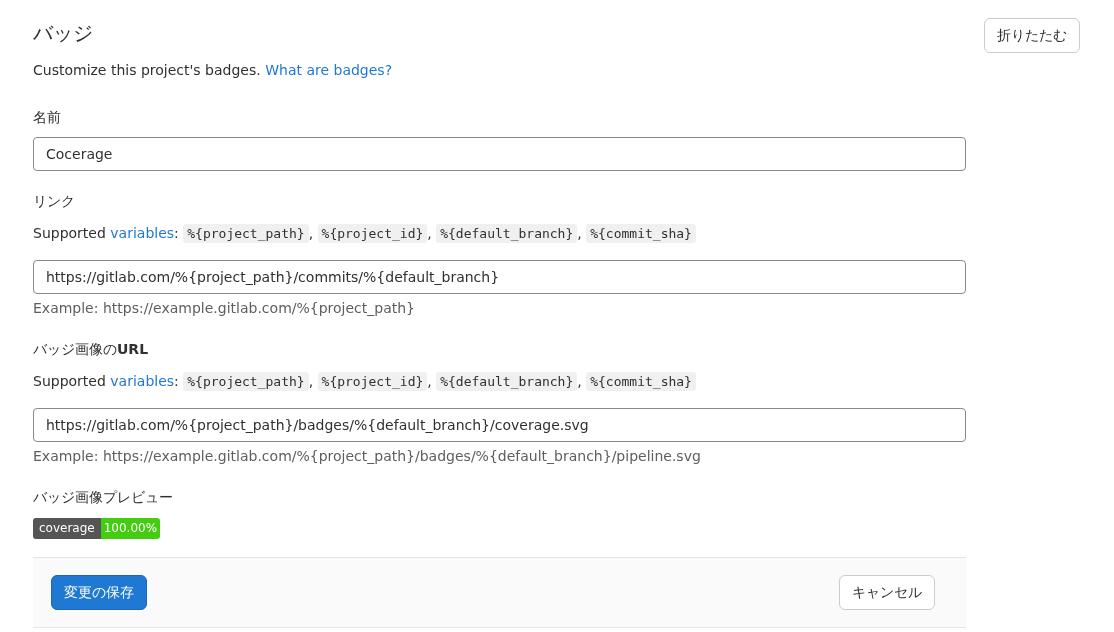  Describe the element at coordinates (147, 70) in the screenshot. I see `description-text: Customize this project's badges.` at that location.